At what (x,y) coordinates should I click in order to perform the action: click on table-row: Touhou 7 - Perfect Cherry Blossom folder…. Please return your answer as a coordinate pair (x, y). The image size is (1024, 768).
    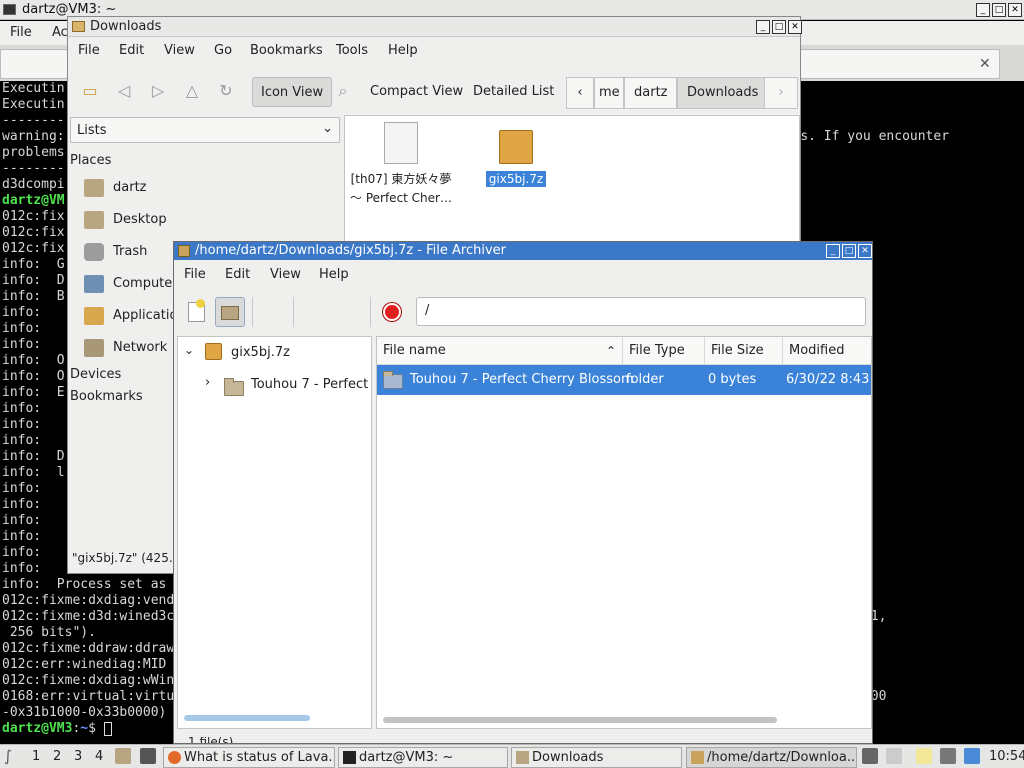
    Looking at the image, I should click on (624, 380).